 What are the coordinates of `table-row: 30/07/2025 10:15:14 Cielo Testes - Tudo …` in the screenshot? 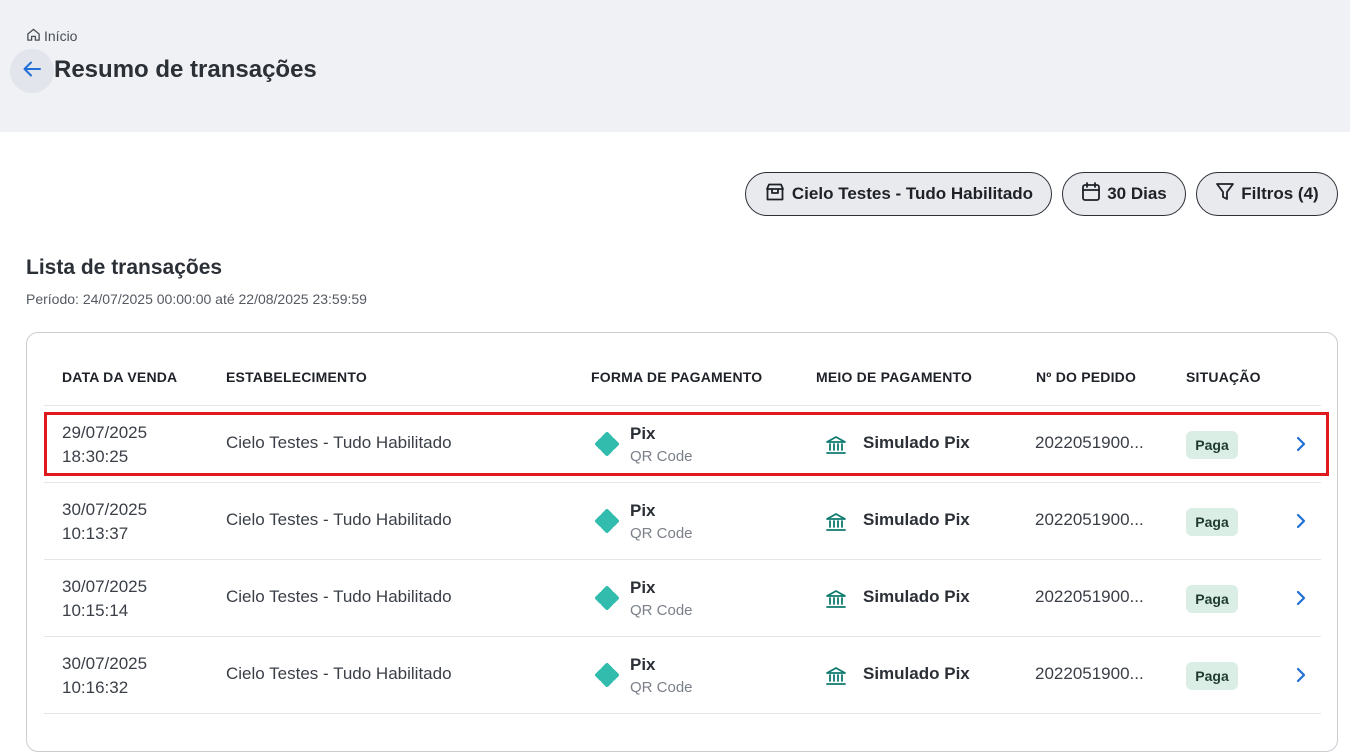 It's located at (682, 598).